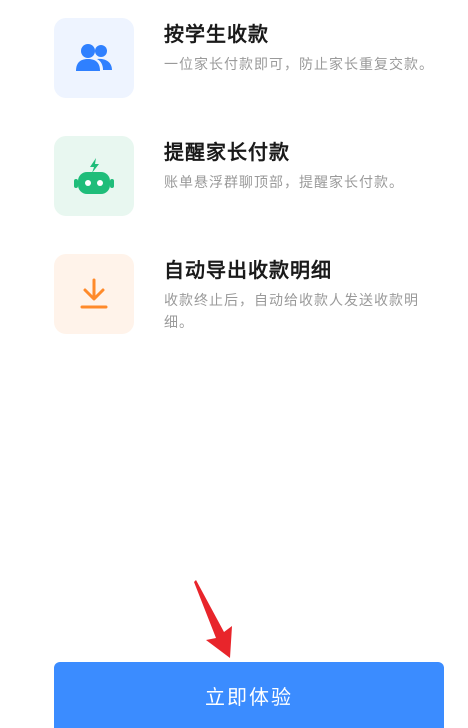 Image resolution: width=468 pixels, height=728 pixels. Describe the element at coordinates (299, 65) in the screenshot. I see `feature-description: 一位家长付款即可，防止家长重复交款。` at that location.